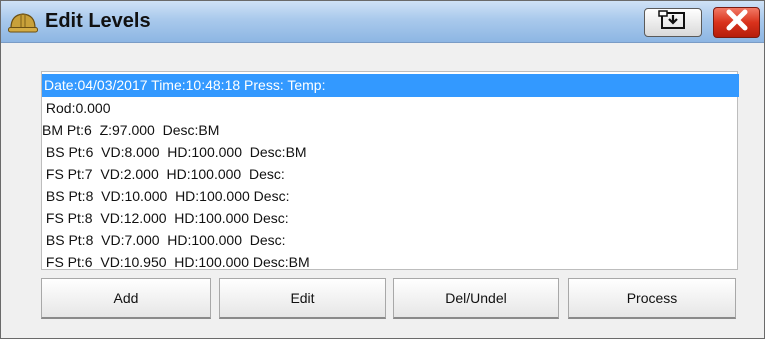 This screenshot has width=765, height=339. I want to click on save-icon, so click(673, 22).